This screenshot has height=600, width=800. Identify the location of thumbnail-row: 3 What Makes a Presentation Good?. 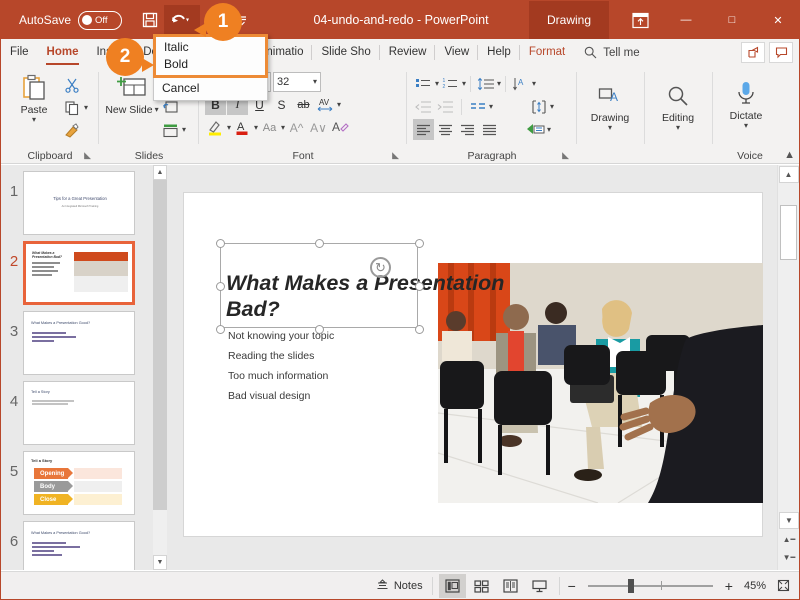
(77, 340).